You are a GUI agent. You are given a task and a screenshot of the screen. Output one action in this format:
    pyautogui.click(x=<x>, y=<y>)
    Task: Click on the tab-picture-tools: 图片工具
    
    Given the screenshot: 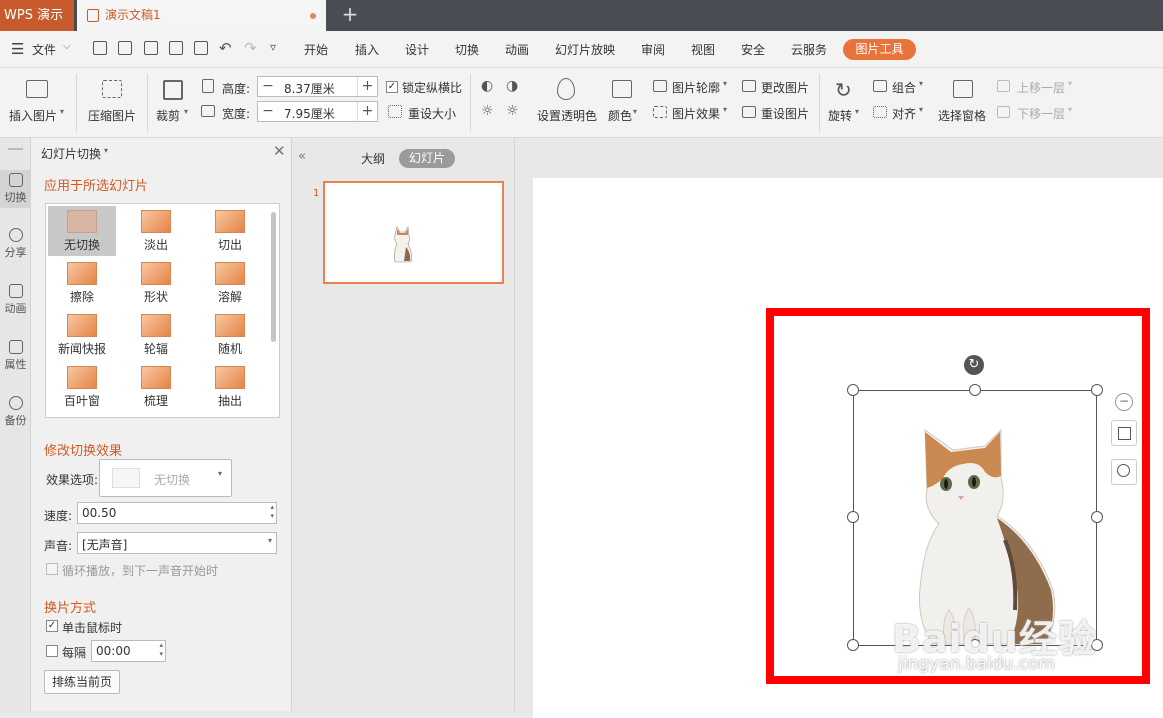 What is the action you would take?
    pyautogui.click(x=879, y=49)
    